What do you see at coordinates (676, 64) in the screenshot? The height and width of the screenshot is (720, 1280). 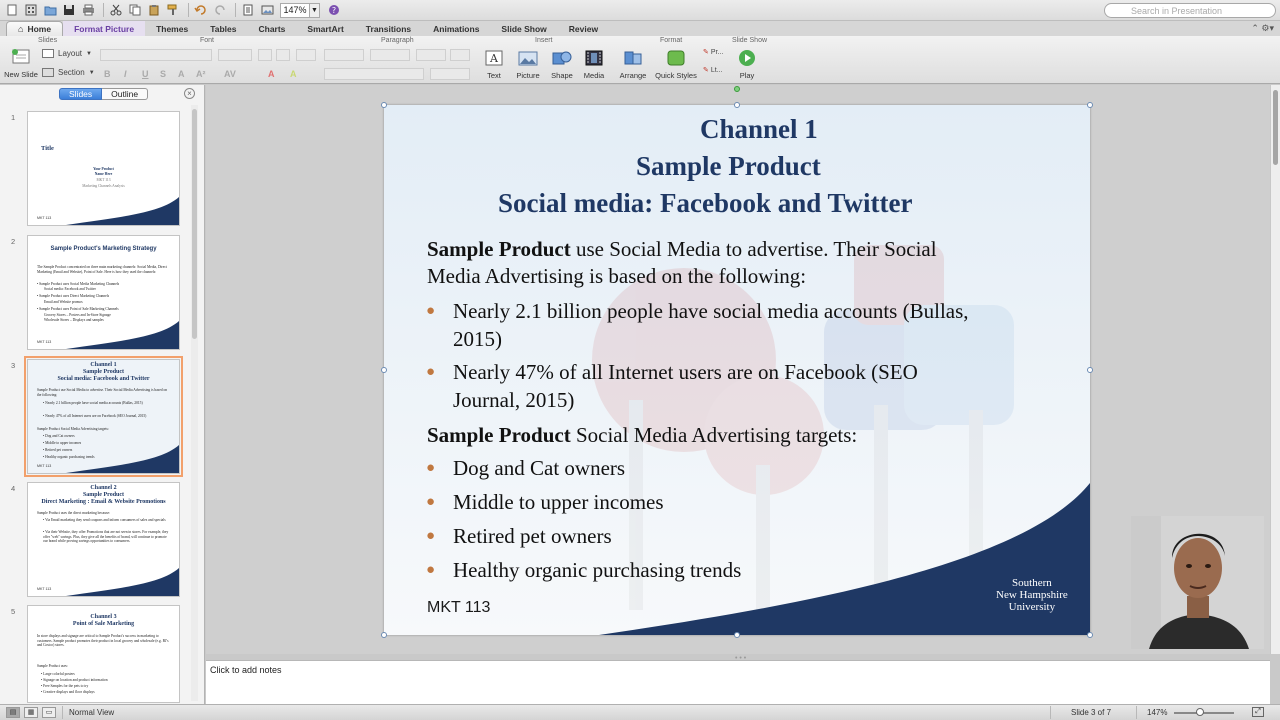 I see `quick-styles-button: Quick Styles` at bounding box center [676, 64].